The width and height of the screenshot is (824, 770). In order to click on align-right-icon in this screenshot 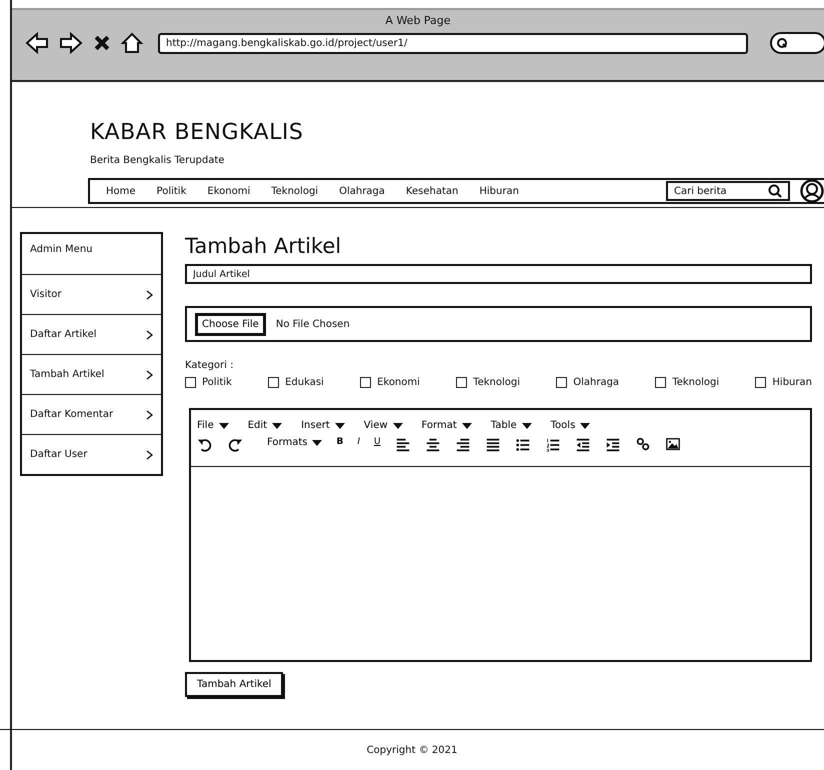, I will do `click(462, 445)`.